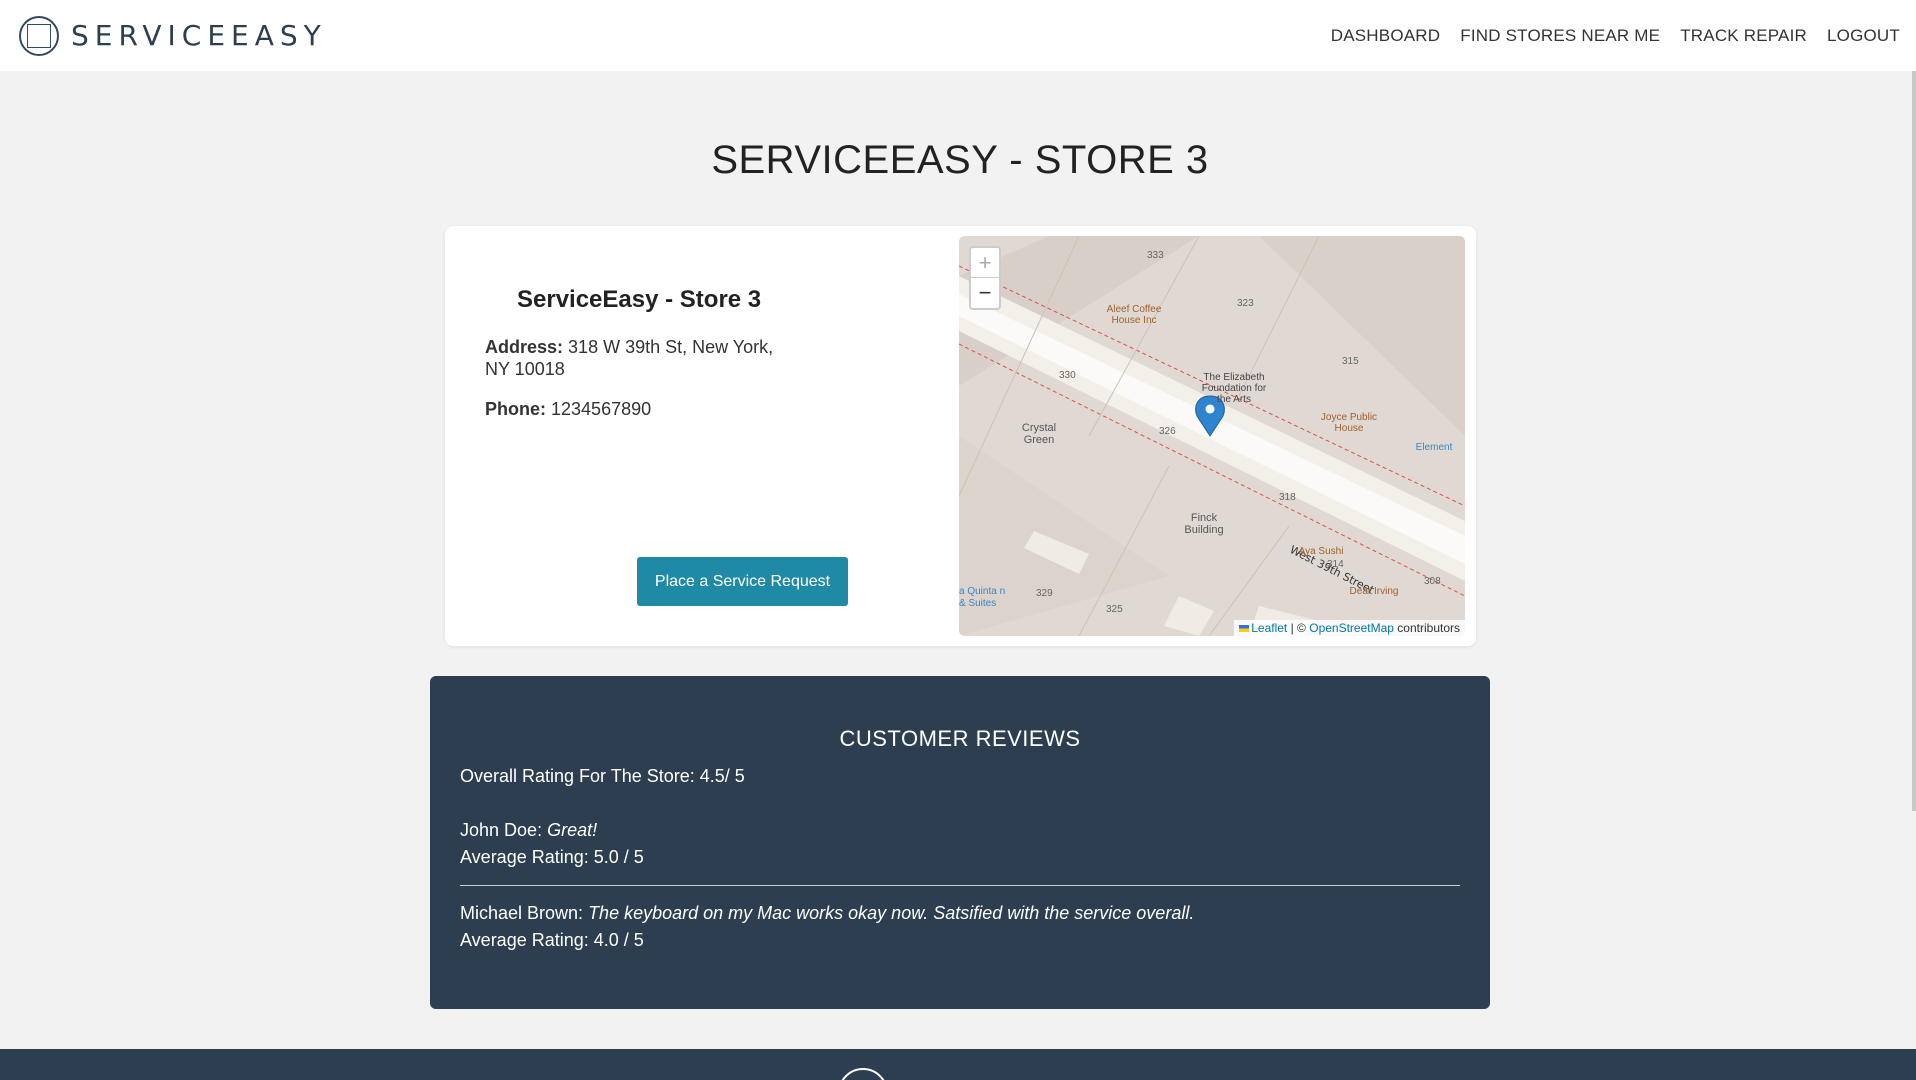  What do you see at coordinates (1863, 36) in the screenshot?
I see `nav-logout: LOGOUT` at bounding box center [1863, 36].